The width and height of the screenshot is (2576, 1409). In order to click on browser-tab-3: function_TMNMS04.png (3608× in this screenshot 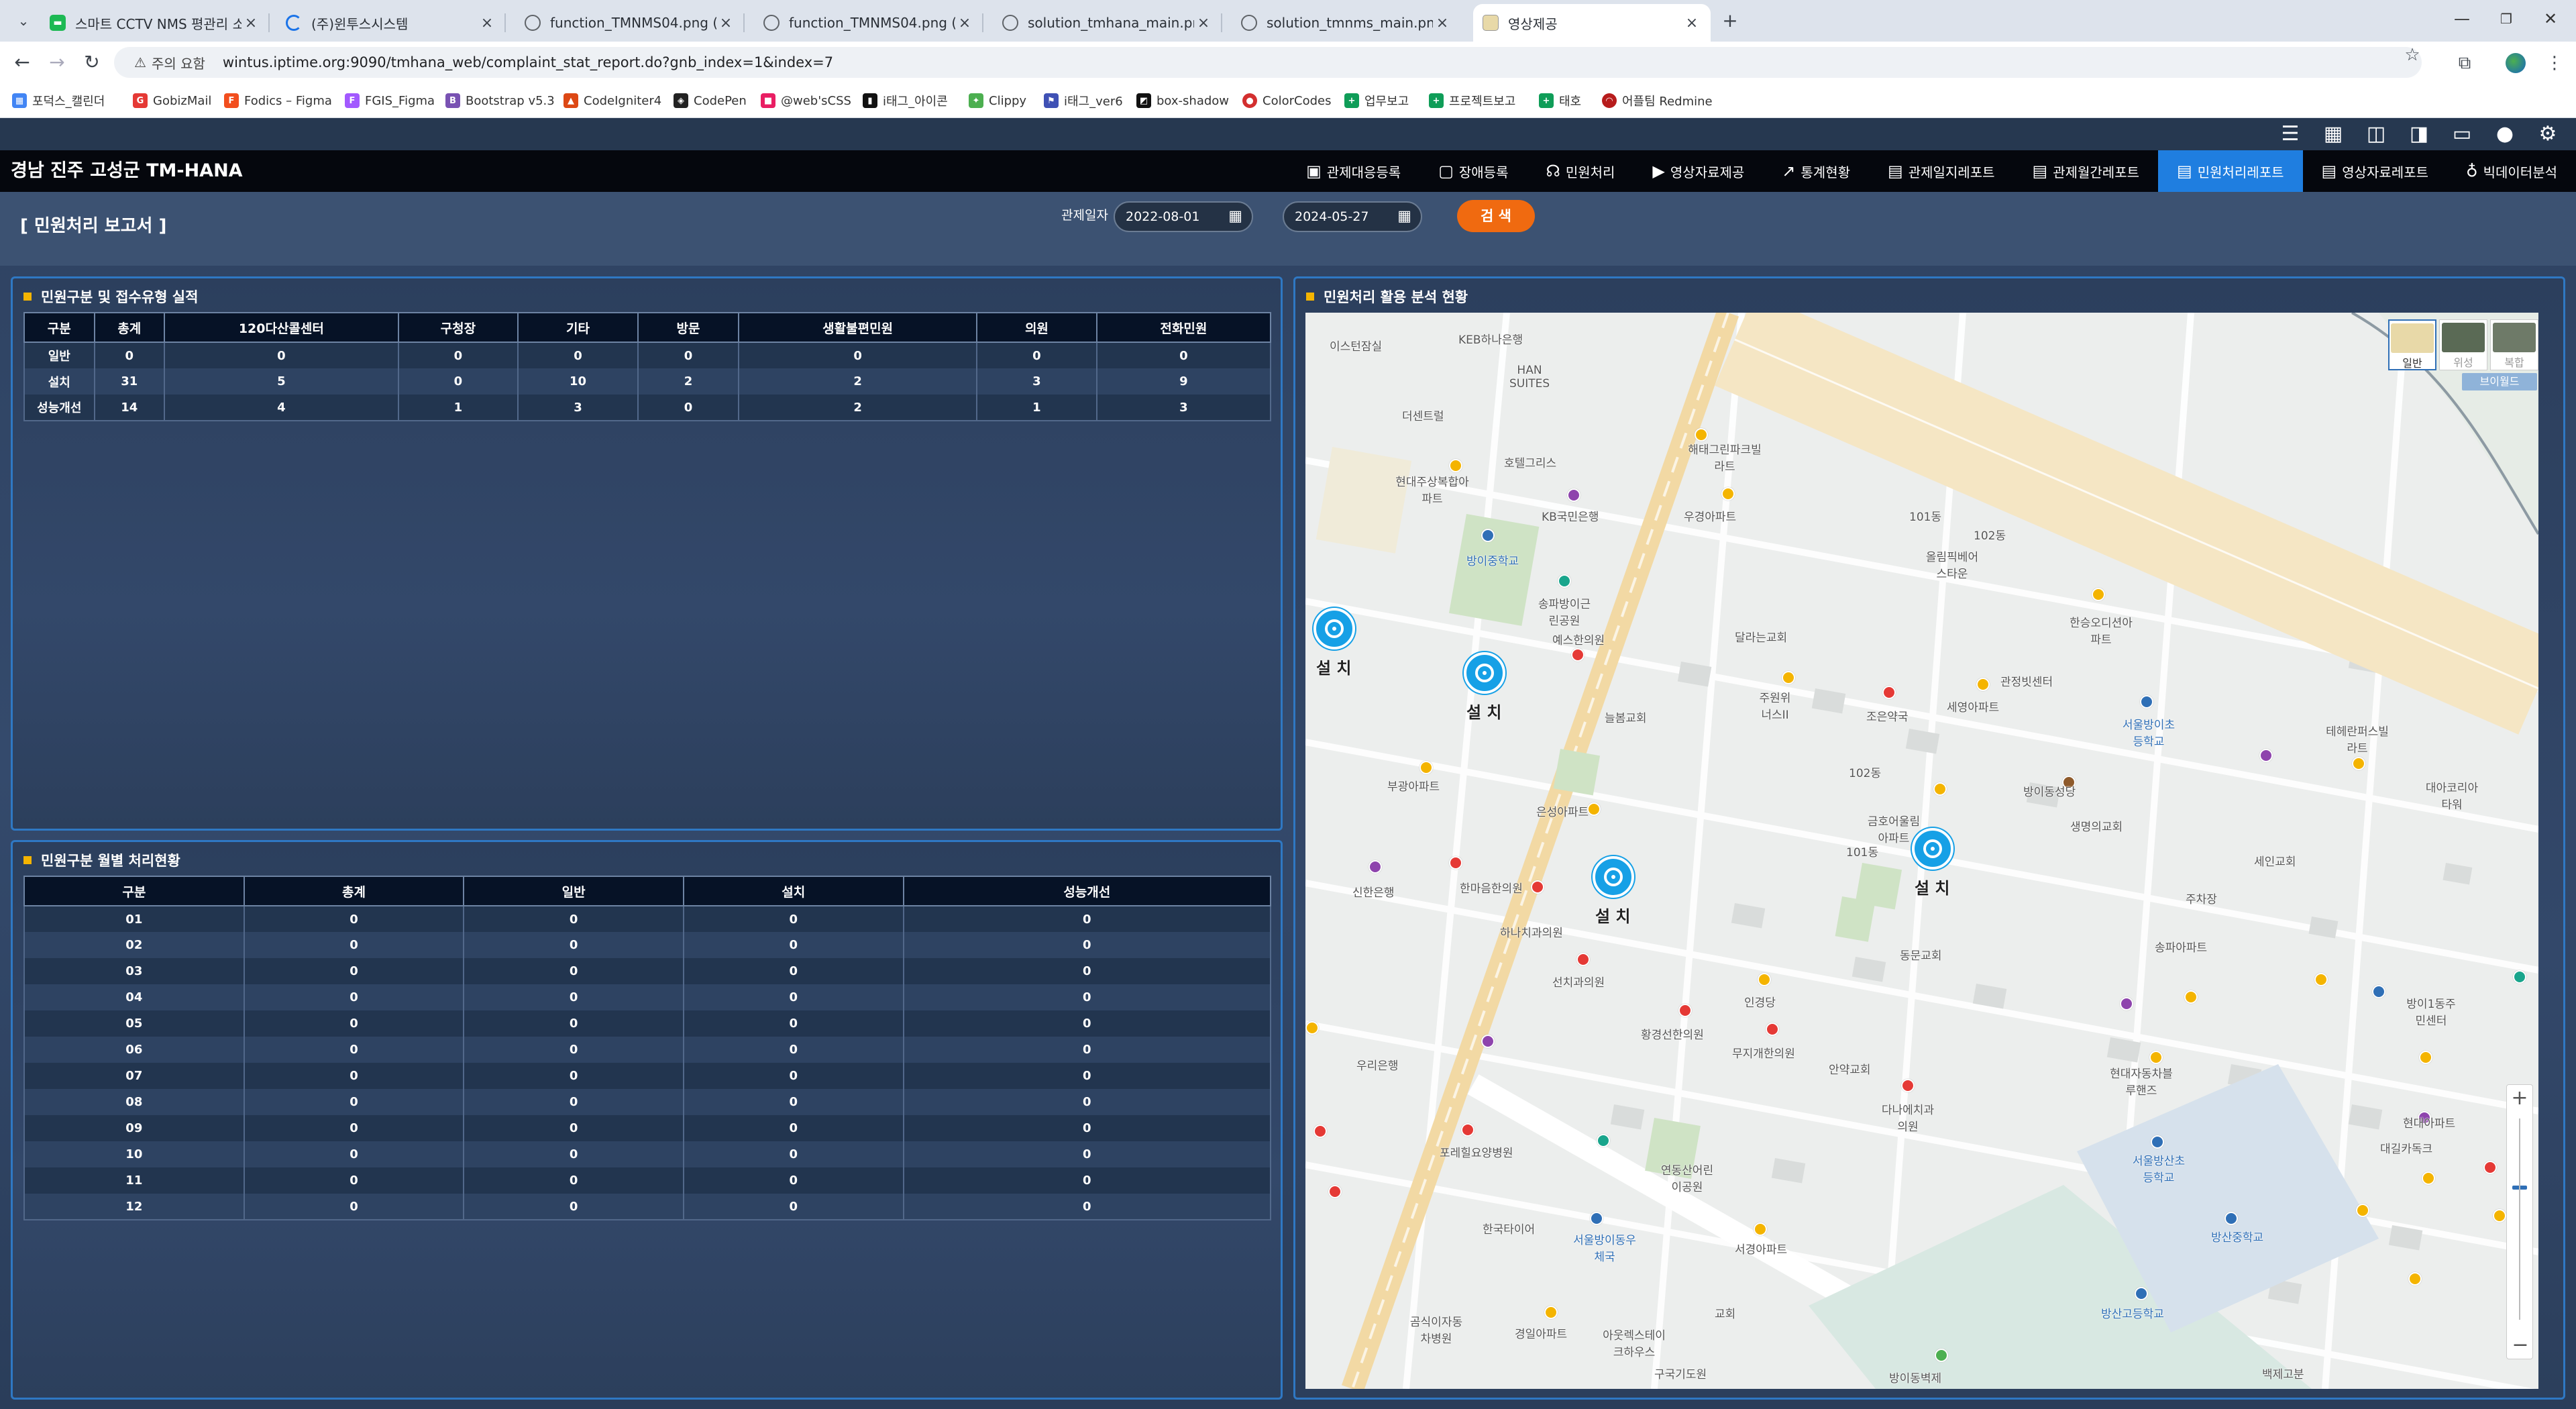, I will do `click(630, 23)`.